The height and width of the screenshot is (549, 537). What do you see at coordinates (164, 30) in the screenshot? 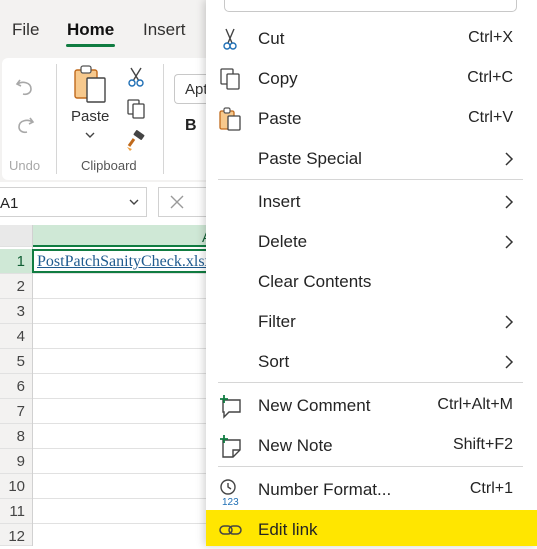
I see `tab-insert: Insert` at bounding box center [164, 30].